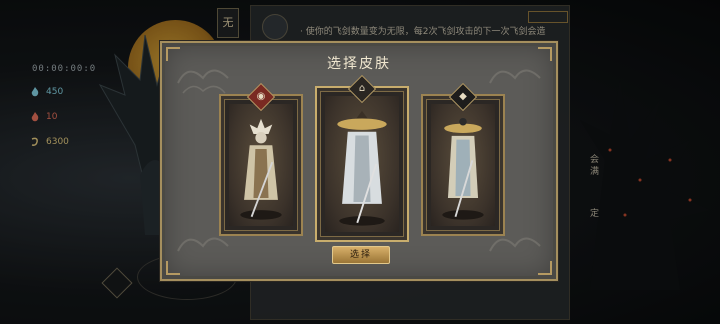 Image resolution: width=720 pixels, height=324 pixels. I want to click on lotus-hat-swordsman-figure-icon, so click(463, 168).